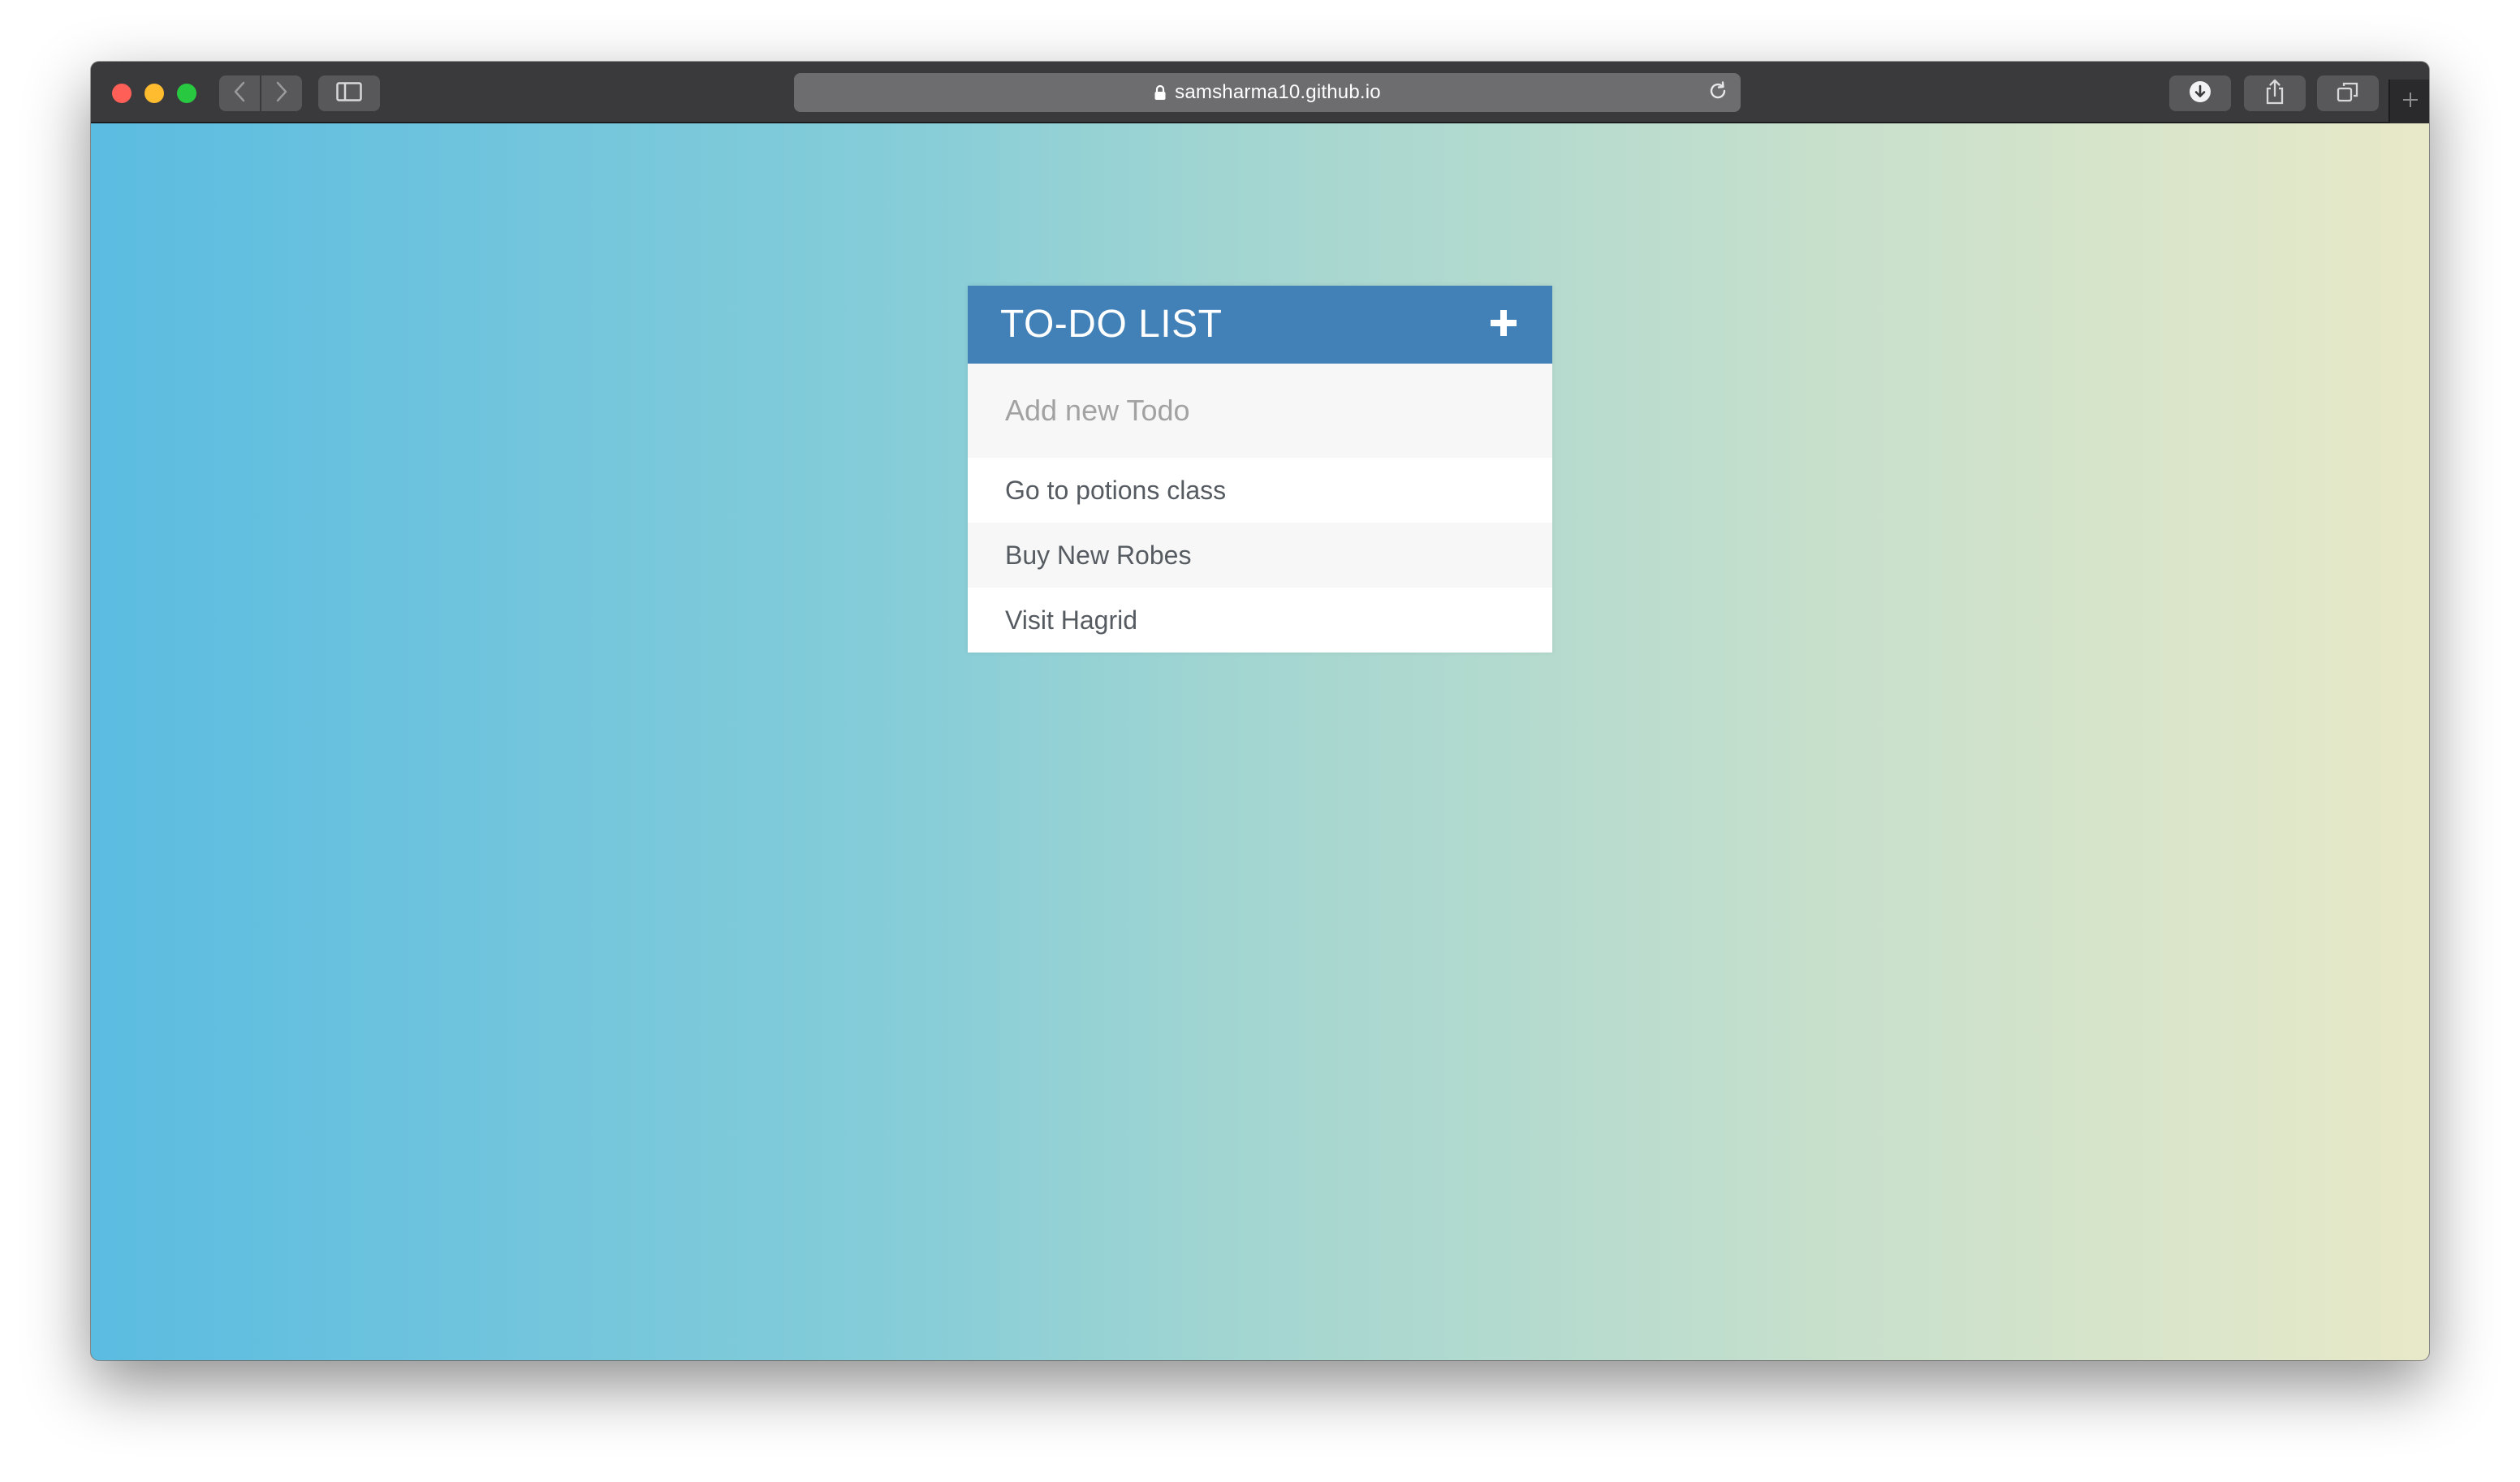 The image size is (2520, 1482). I want to click on toggle-input-button, so click(1503, 324).